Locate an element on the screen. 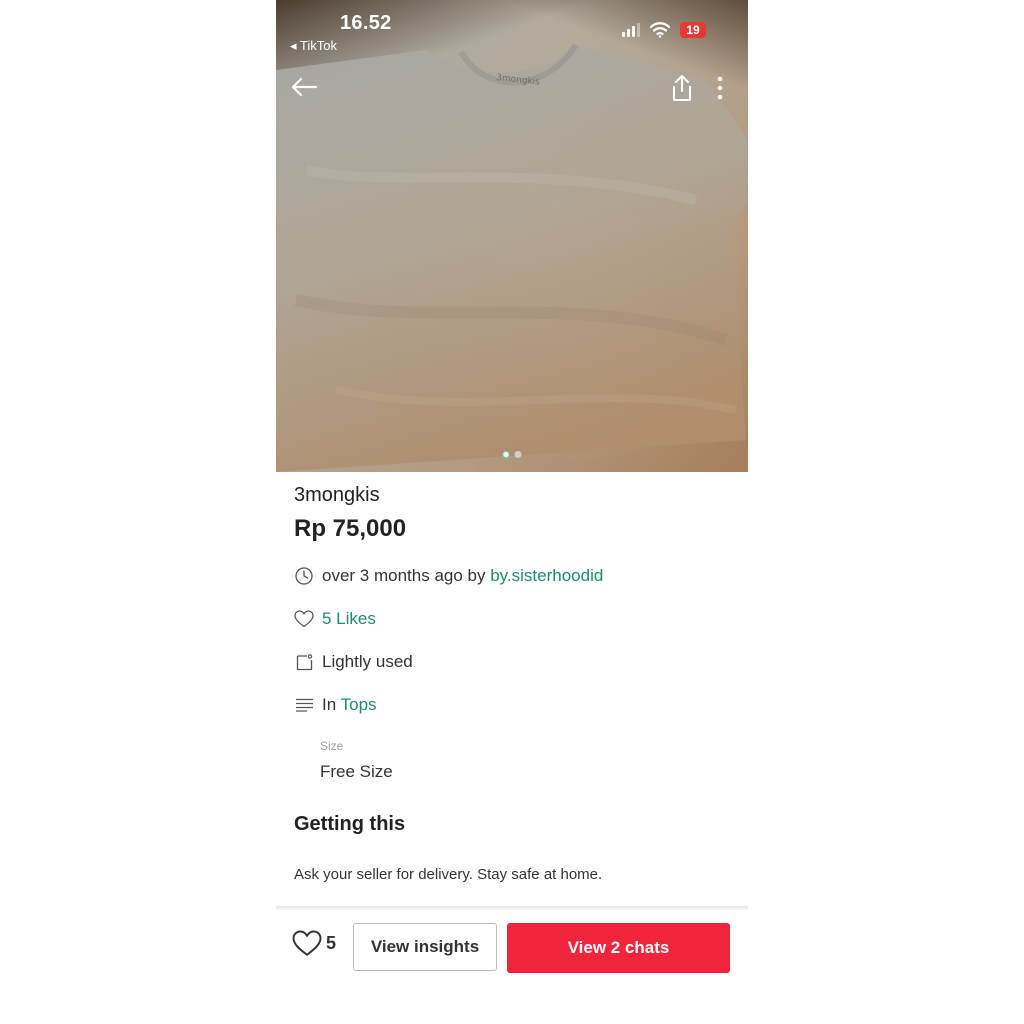 Image resolution: width=1024 pixels, height=1024 pixels. share-icon is located at coordinates (682, 88).